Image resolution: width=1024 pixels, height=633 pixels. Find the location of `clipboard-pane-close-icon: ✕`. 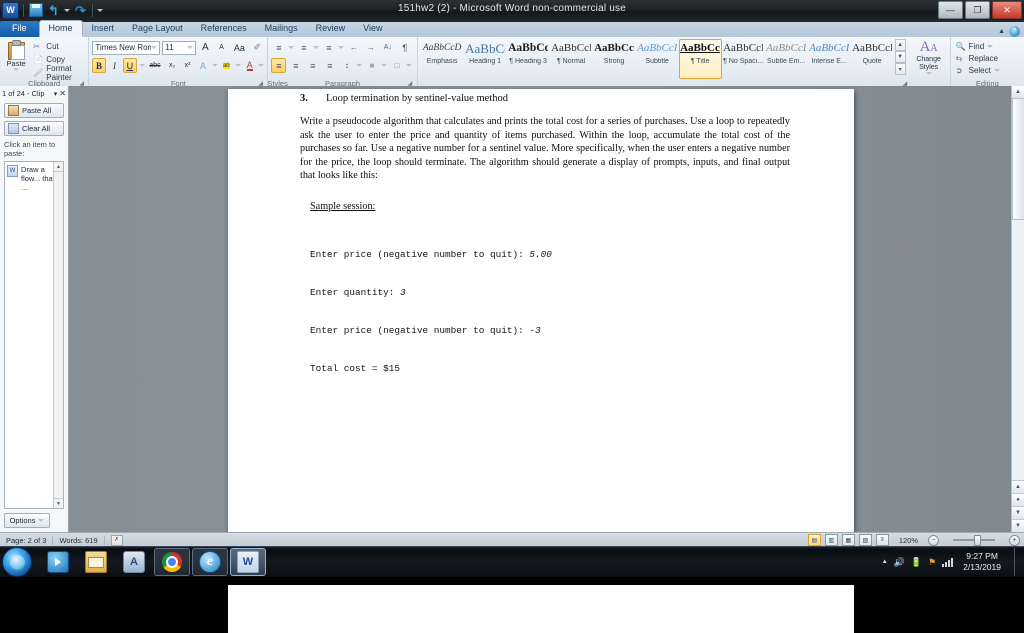

clipboard-pane-close-icon: ✕ is located at coordinates (62, 93).